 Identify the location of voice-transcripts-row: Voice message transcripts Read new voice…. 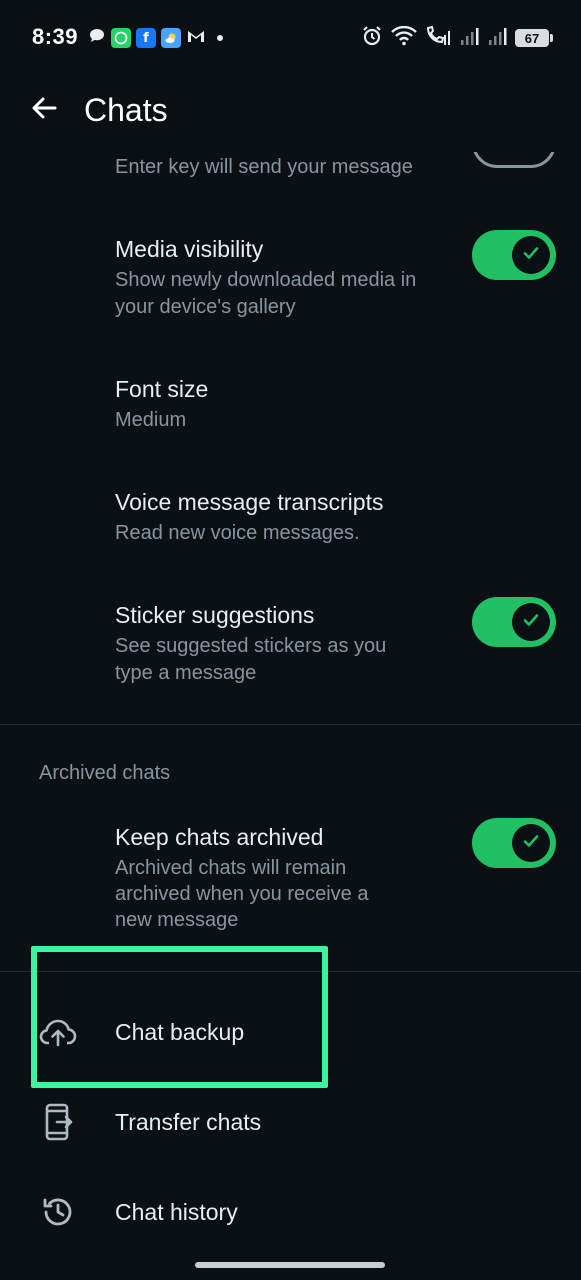
(290, 520).